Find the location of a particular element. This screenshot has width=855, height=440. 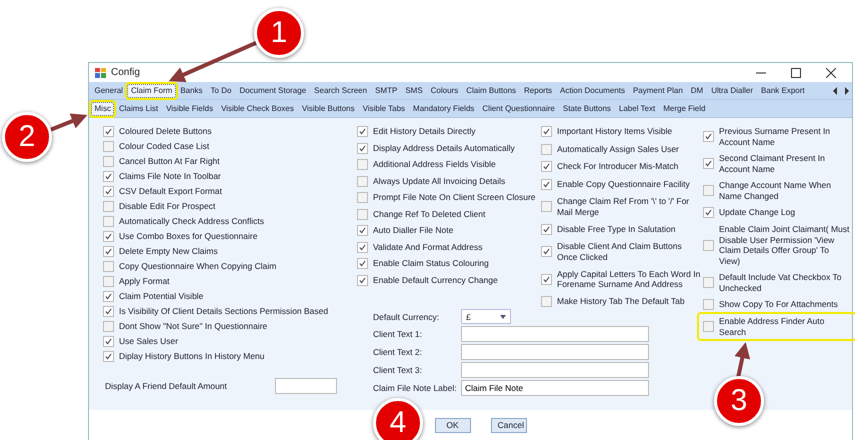

main-tab: Reports is located at coordinates (538, 91).